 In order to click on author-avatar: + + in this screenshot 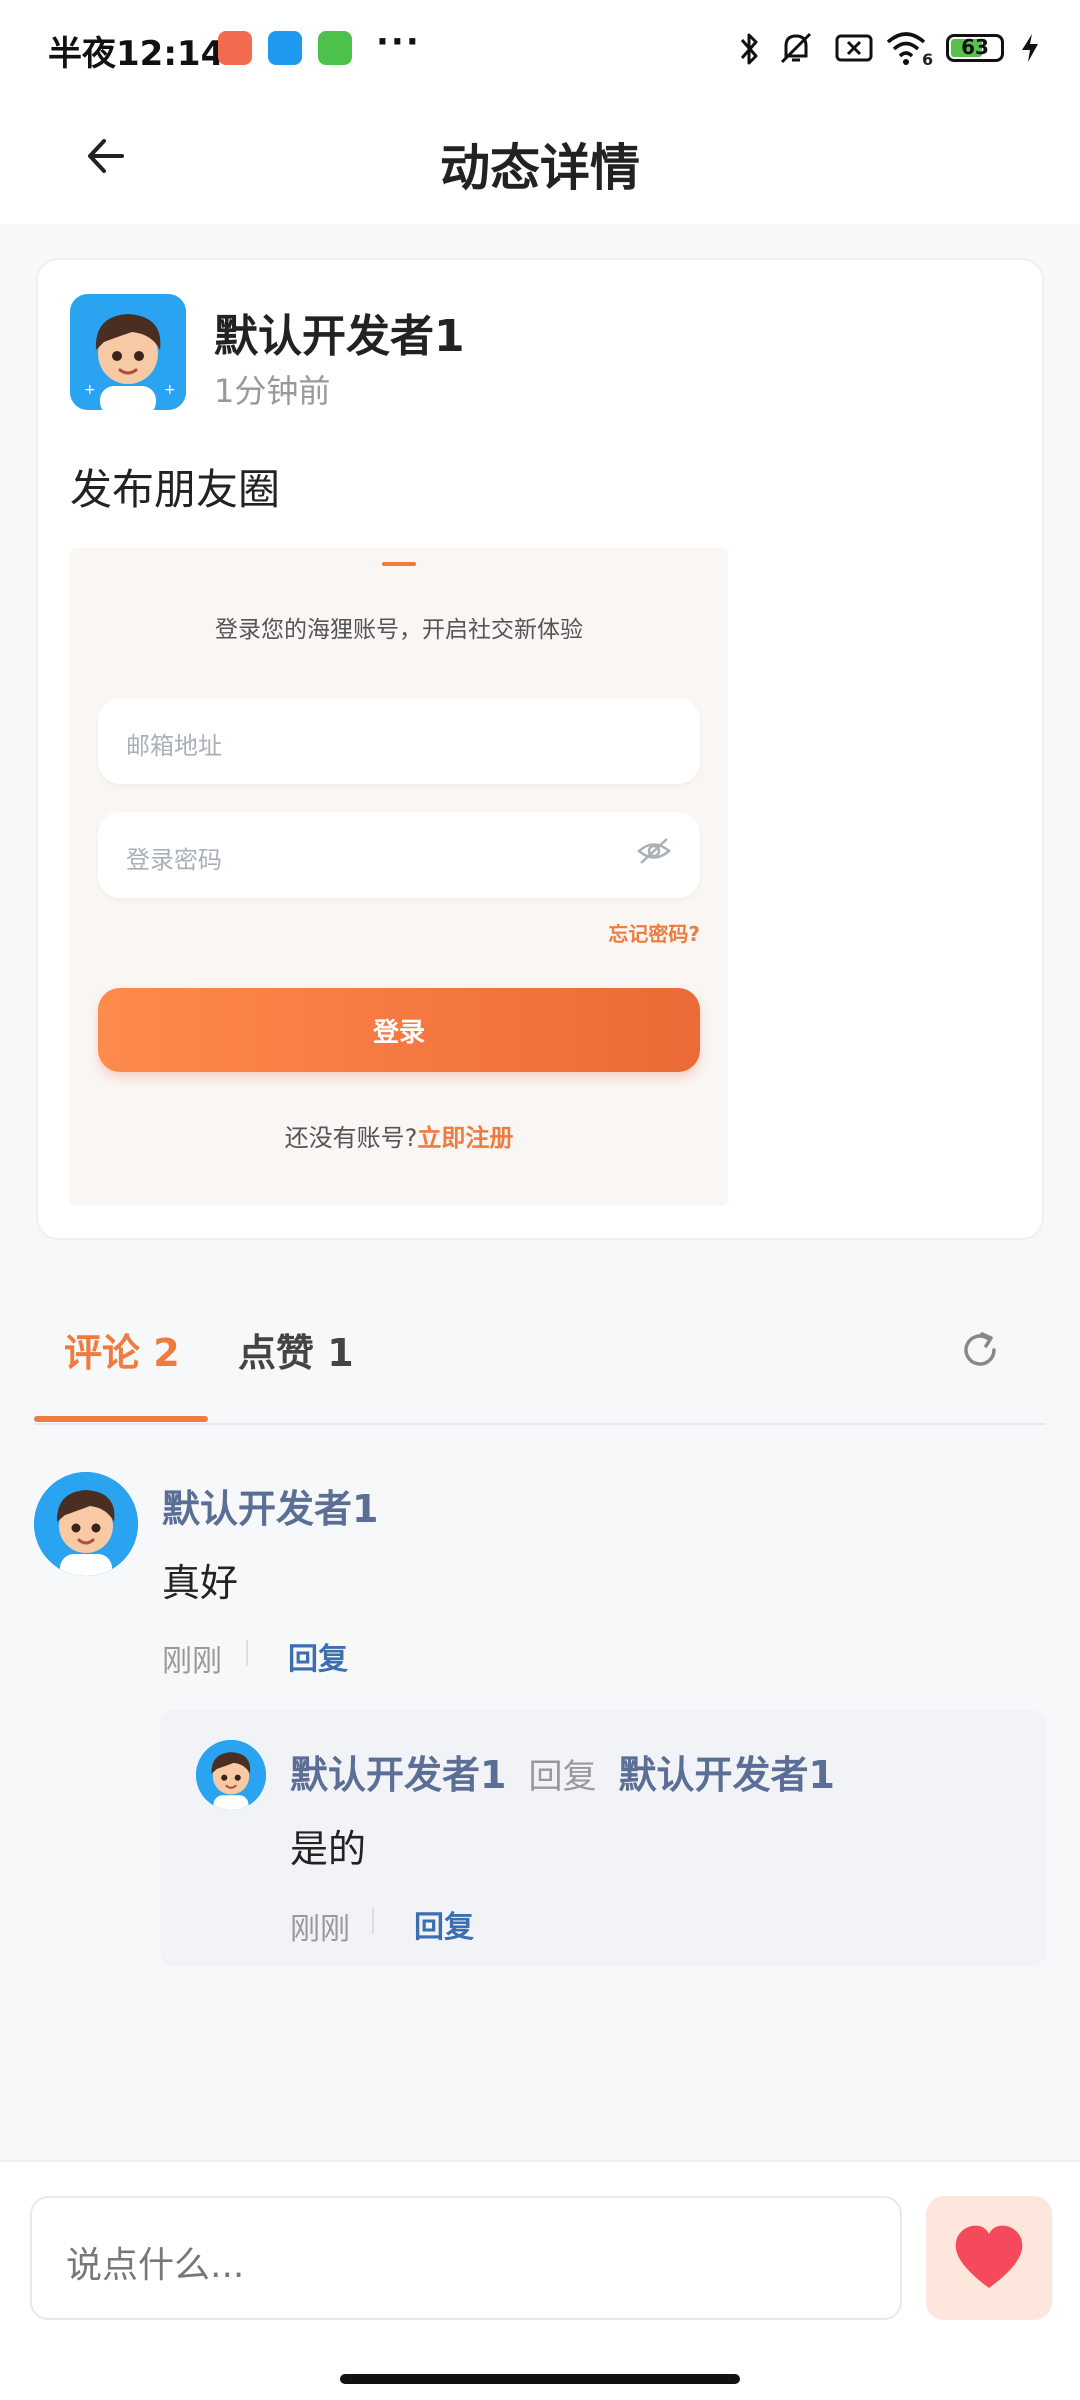, I will do `click(128, 352)`.